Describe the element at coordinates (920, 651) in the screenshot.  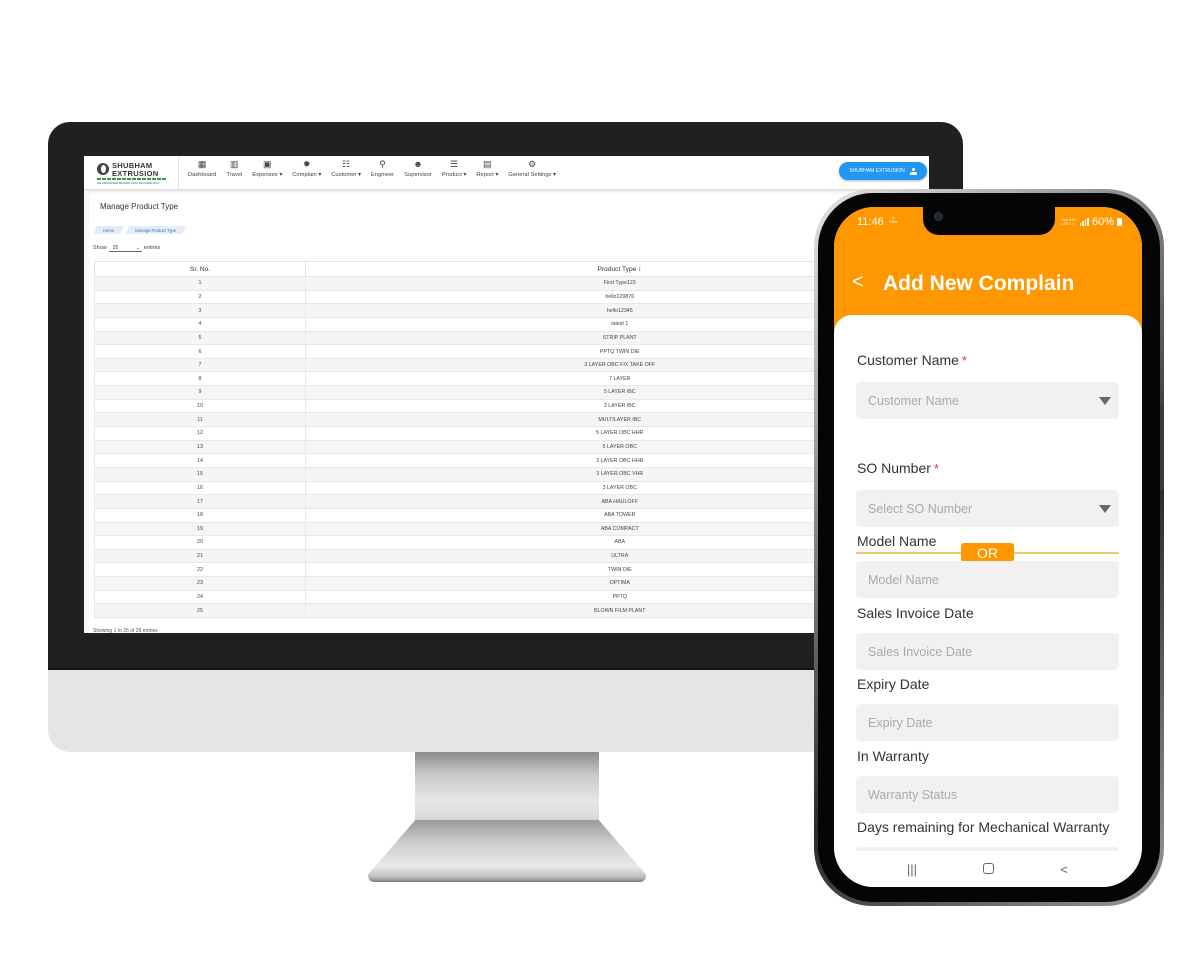
I see `placeholder-text: Sales Invoice Date` at that location.